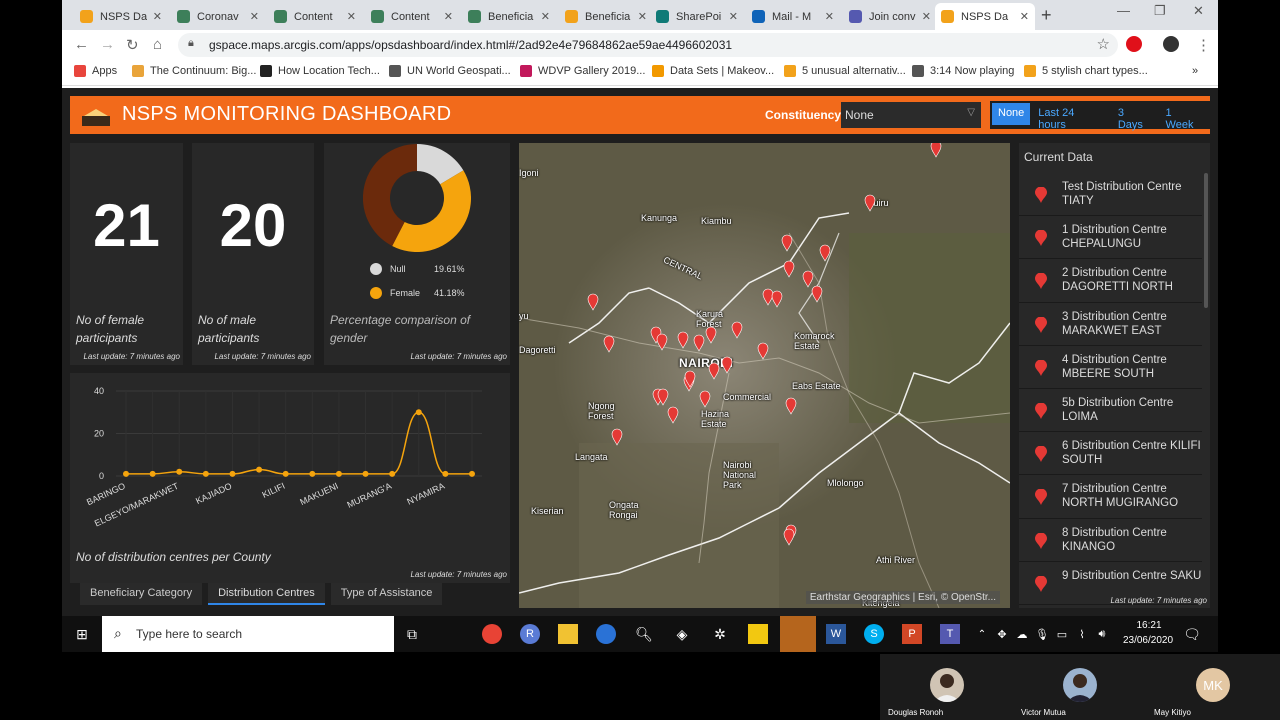  Describe the element at coordinates (798, 634) in the screenshot. I see `active-app-icon` at that location.